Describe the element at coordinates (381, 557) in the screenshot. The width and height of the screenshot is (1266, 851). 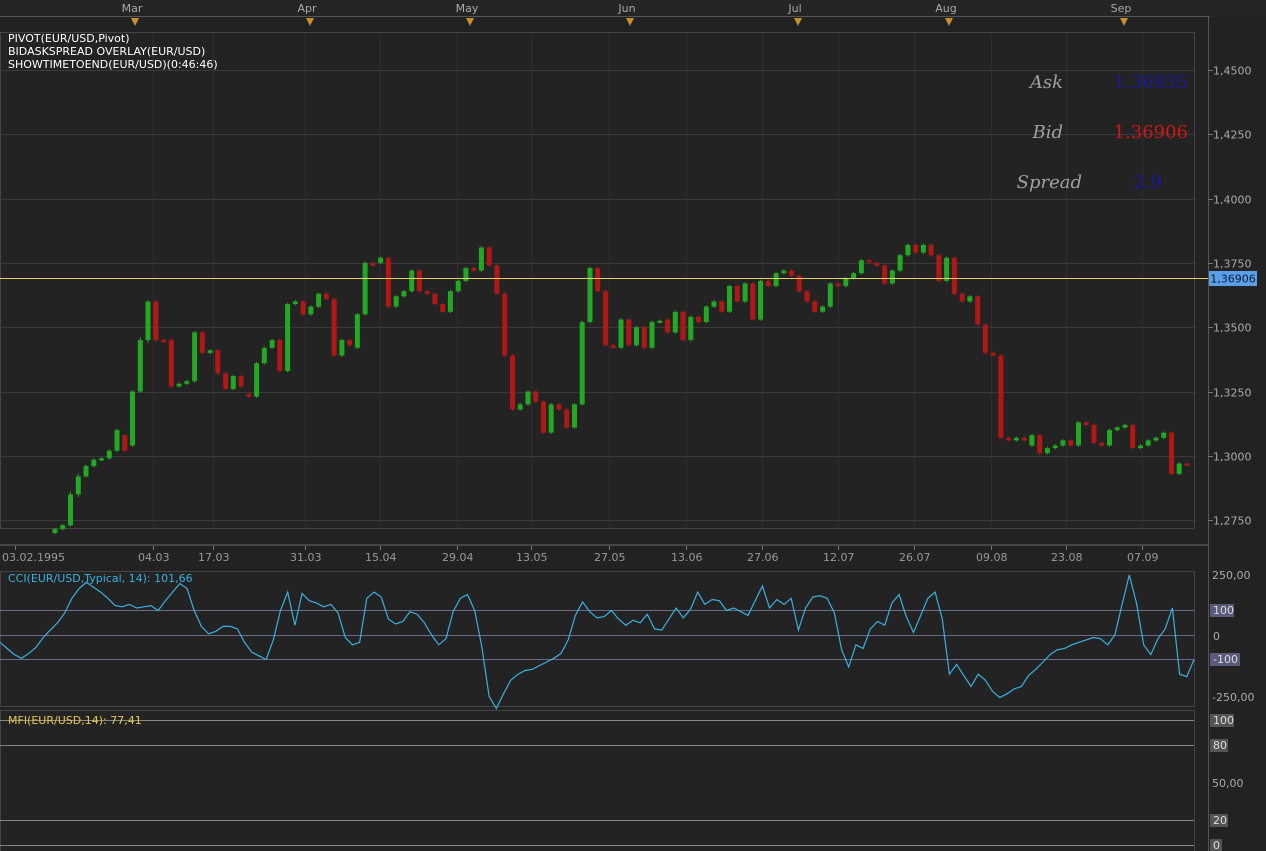
I see `date-label: 15.04` at that location.